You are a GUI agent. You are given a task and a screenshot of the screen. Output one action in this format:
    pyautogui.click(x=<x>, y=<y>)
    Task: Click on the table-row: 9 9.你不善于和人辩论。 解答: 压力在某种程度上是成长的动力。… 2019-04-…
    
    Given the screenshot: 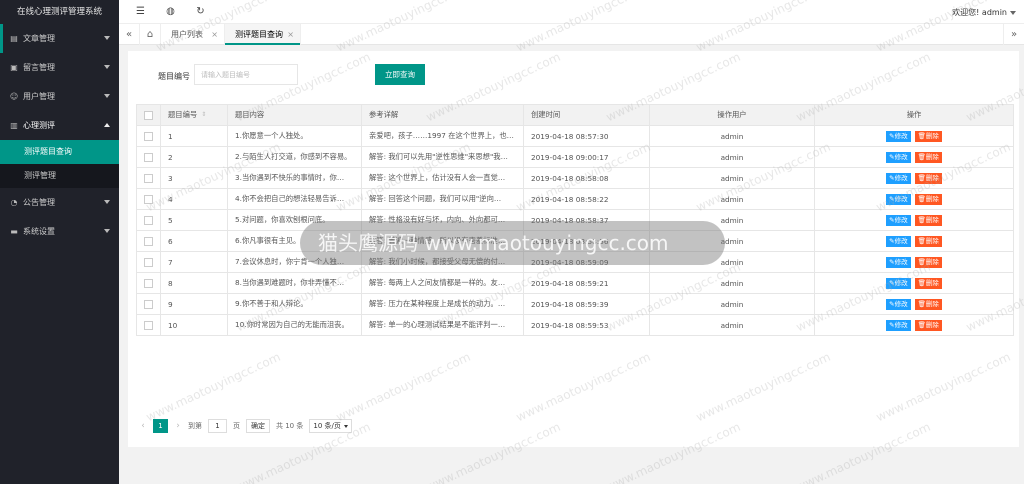 What is the action you would take?
    pyautogui.click(x=575, y=304)
    